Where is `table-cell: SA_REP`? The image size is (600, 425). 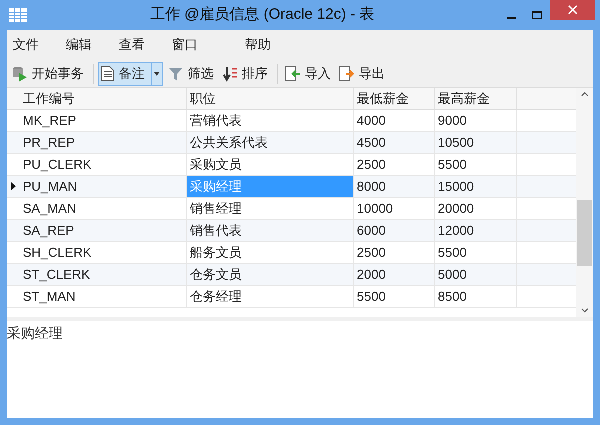 table-cell: SA_REP is located at coordinates (103, 230).